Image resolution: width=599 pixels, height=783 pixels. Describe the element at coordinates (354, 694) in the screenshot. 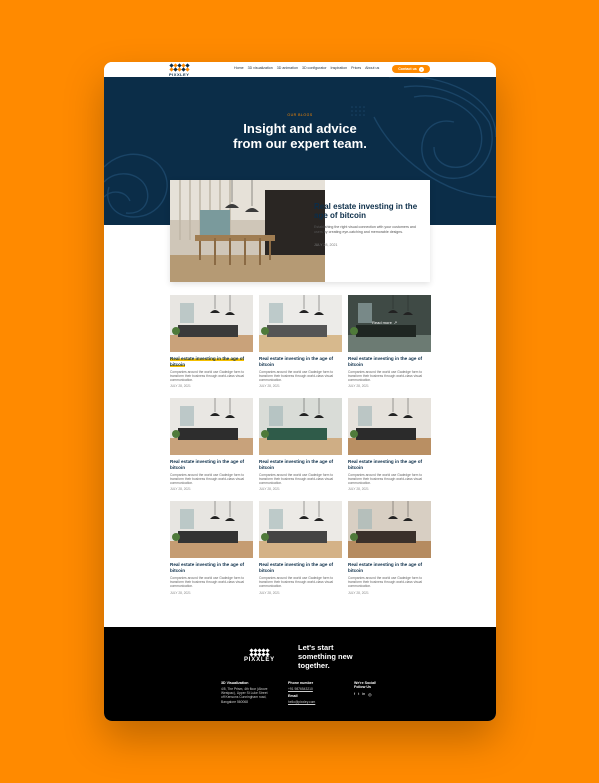

I see `facebook-icon: f` at that location.